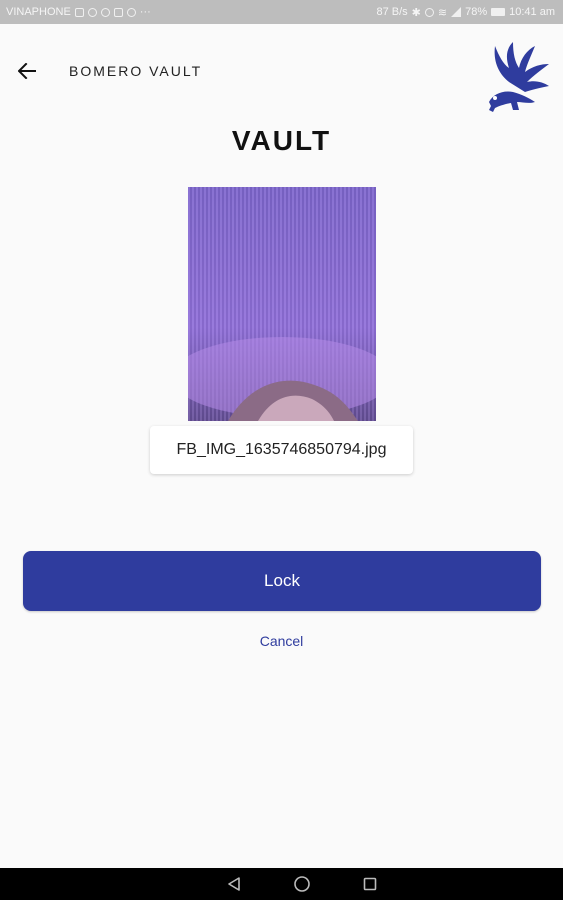 This screenshot has height=900, width=563. What do you see at coordinates (282, 304) in the screenshot?
I see `image-thumbnail` at bounding box center [282, 304].